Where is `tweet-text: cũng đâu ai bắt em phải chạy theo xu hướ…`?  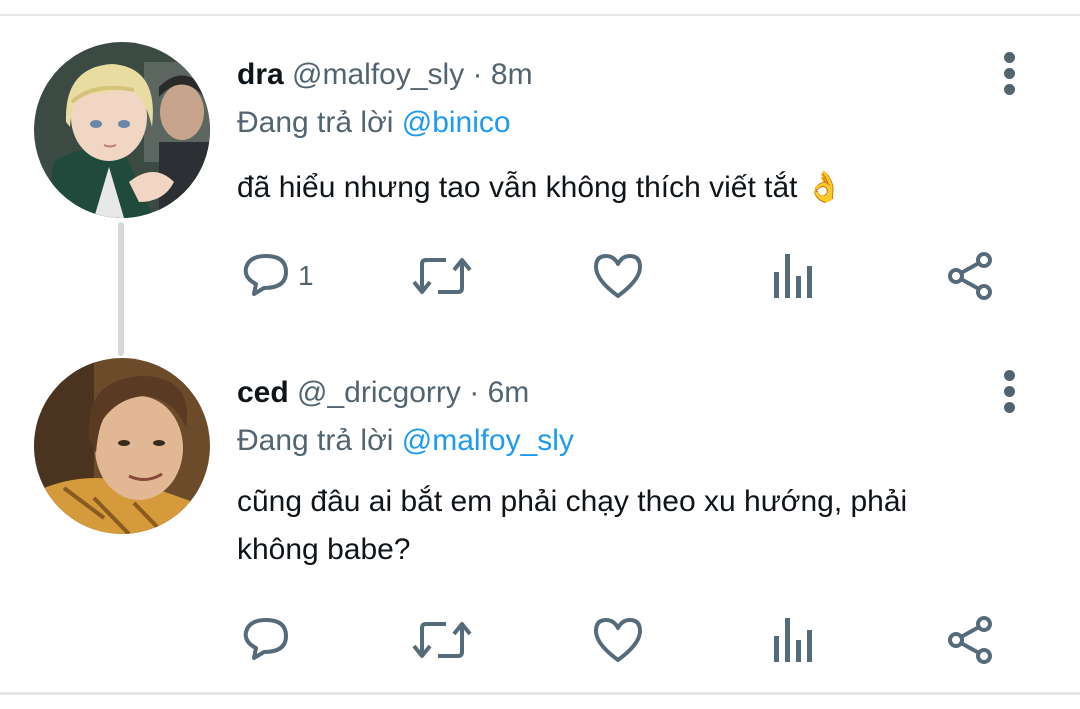 tweet-text: cũng đâu ai bắt em phải chạy theo xu hướ… is located at coordinates (572, 525).